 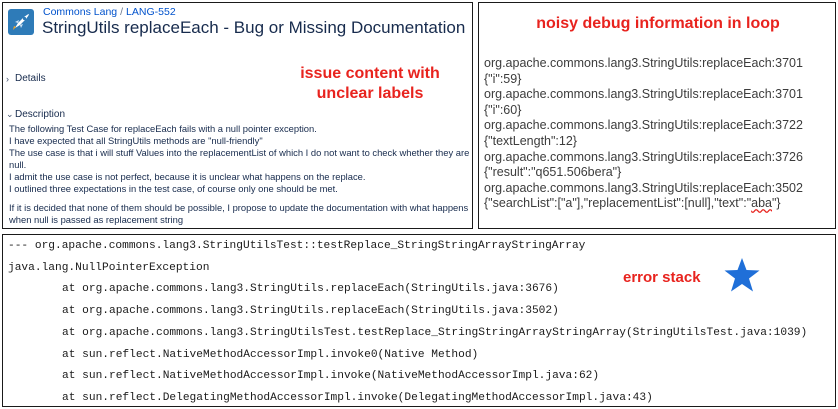 I want to click on chevron-down-icon: ⌄, so click(x=10, y=114).